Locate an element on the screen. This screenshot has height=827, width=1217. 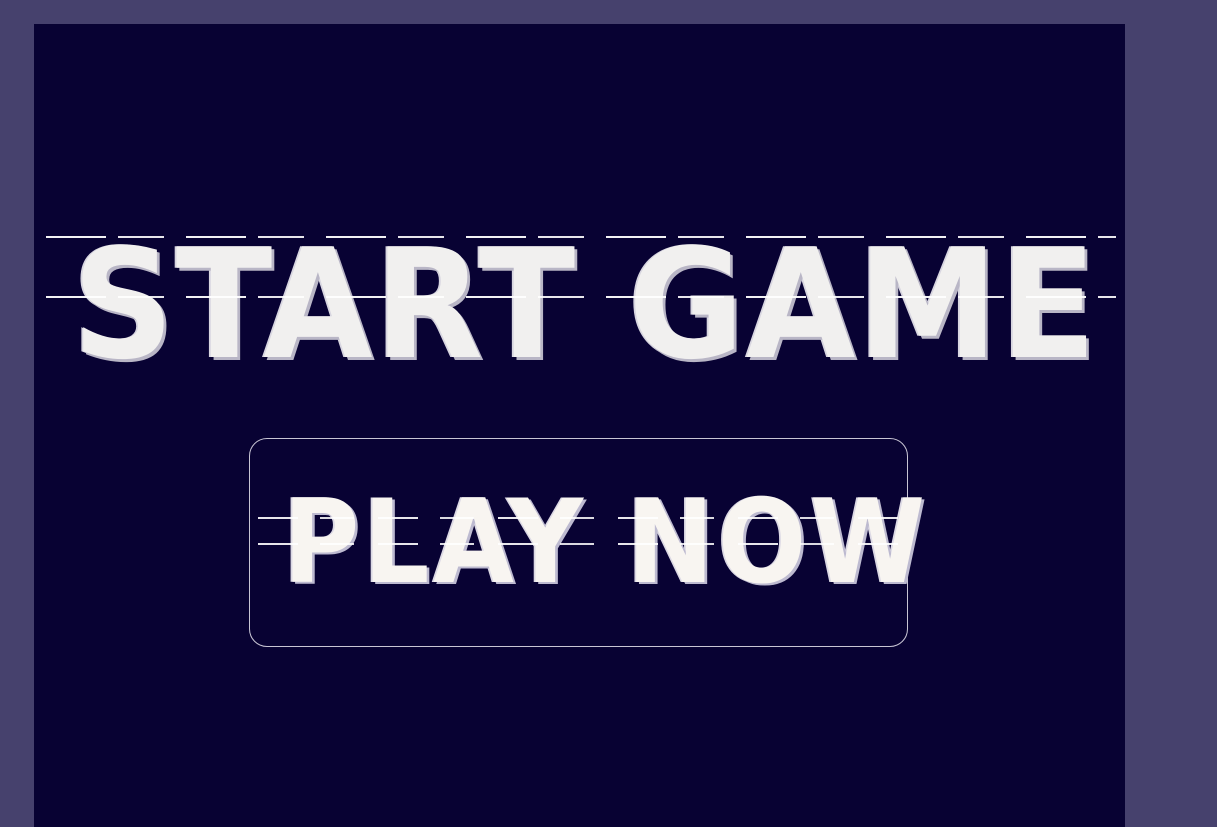
title-glitch-line-middle is located at coordinates (581, 297).